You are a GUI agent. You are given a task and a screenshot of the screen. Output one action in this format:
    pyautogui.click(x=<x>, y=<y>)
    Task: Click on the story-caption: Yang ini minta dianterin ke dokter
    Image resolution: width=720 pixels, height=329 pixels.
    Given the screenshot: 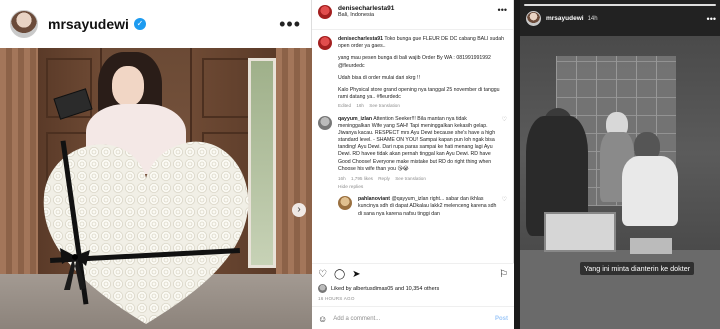 What is the action you would take?
    pyautogui.click(x=637, y=268)
    